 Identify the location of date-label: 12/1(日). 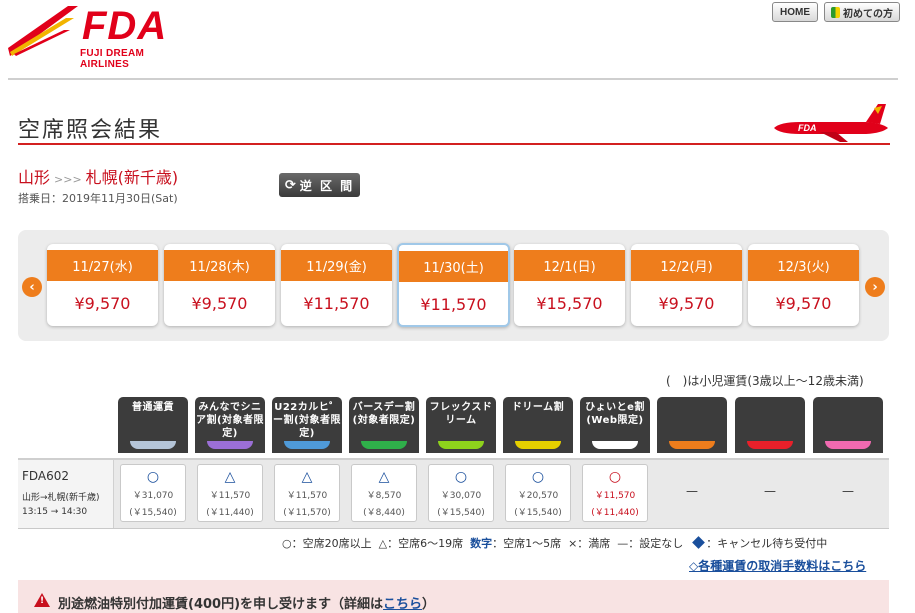
(569, 265).